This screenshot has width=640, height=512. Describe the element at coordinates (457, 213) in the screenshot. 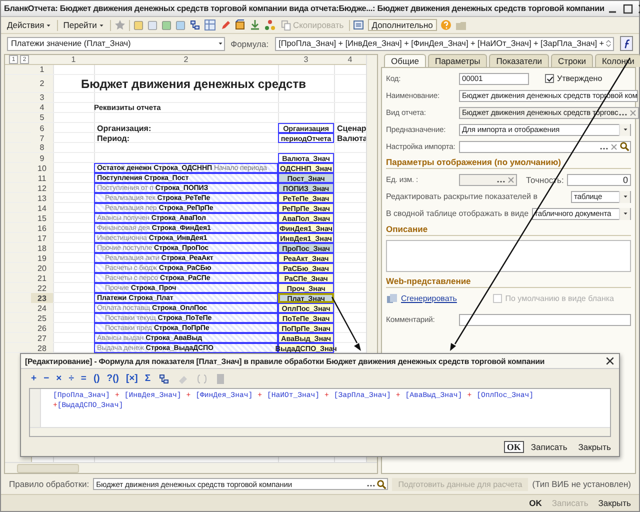

I see `field-label: В сводной таблице отображать в виде` at that location.